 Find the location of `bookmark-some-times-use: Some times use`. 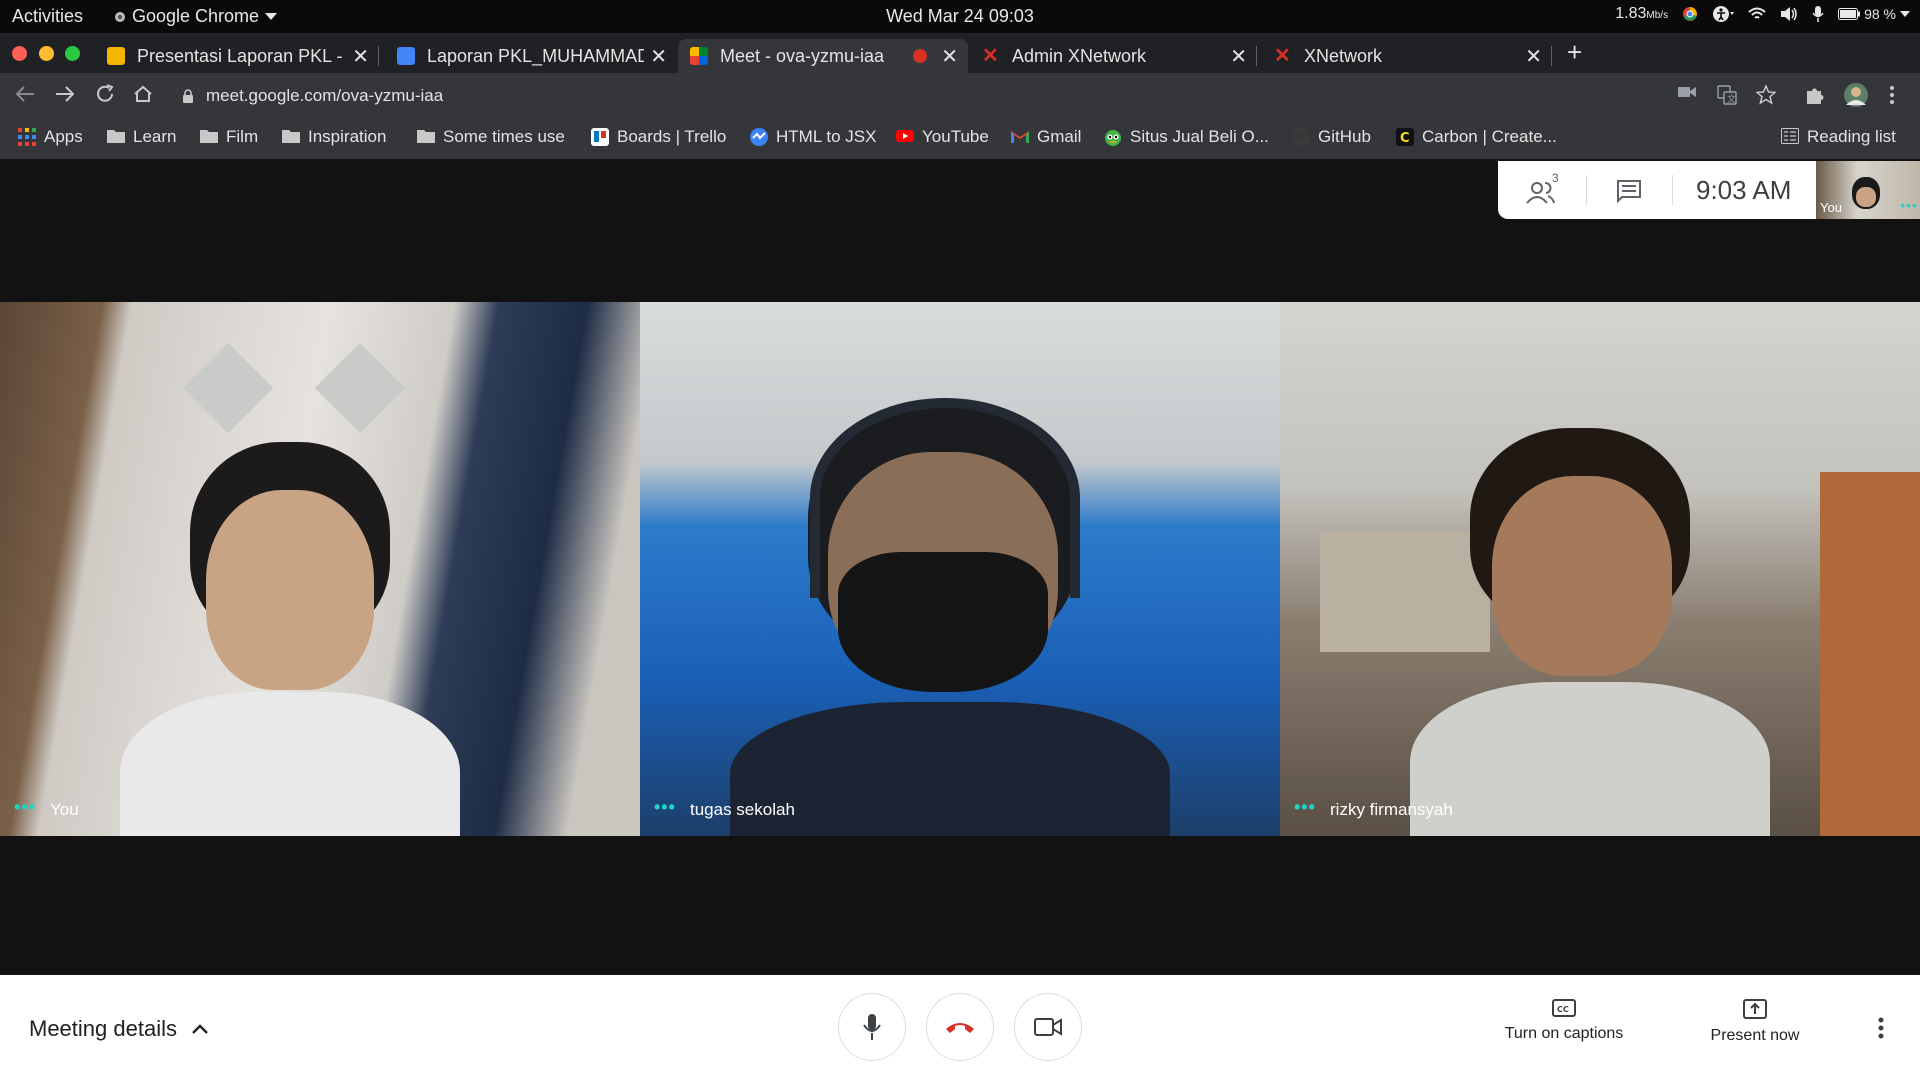

bookmark-some-times-use: Some times use is located at coordinates (491, 137).